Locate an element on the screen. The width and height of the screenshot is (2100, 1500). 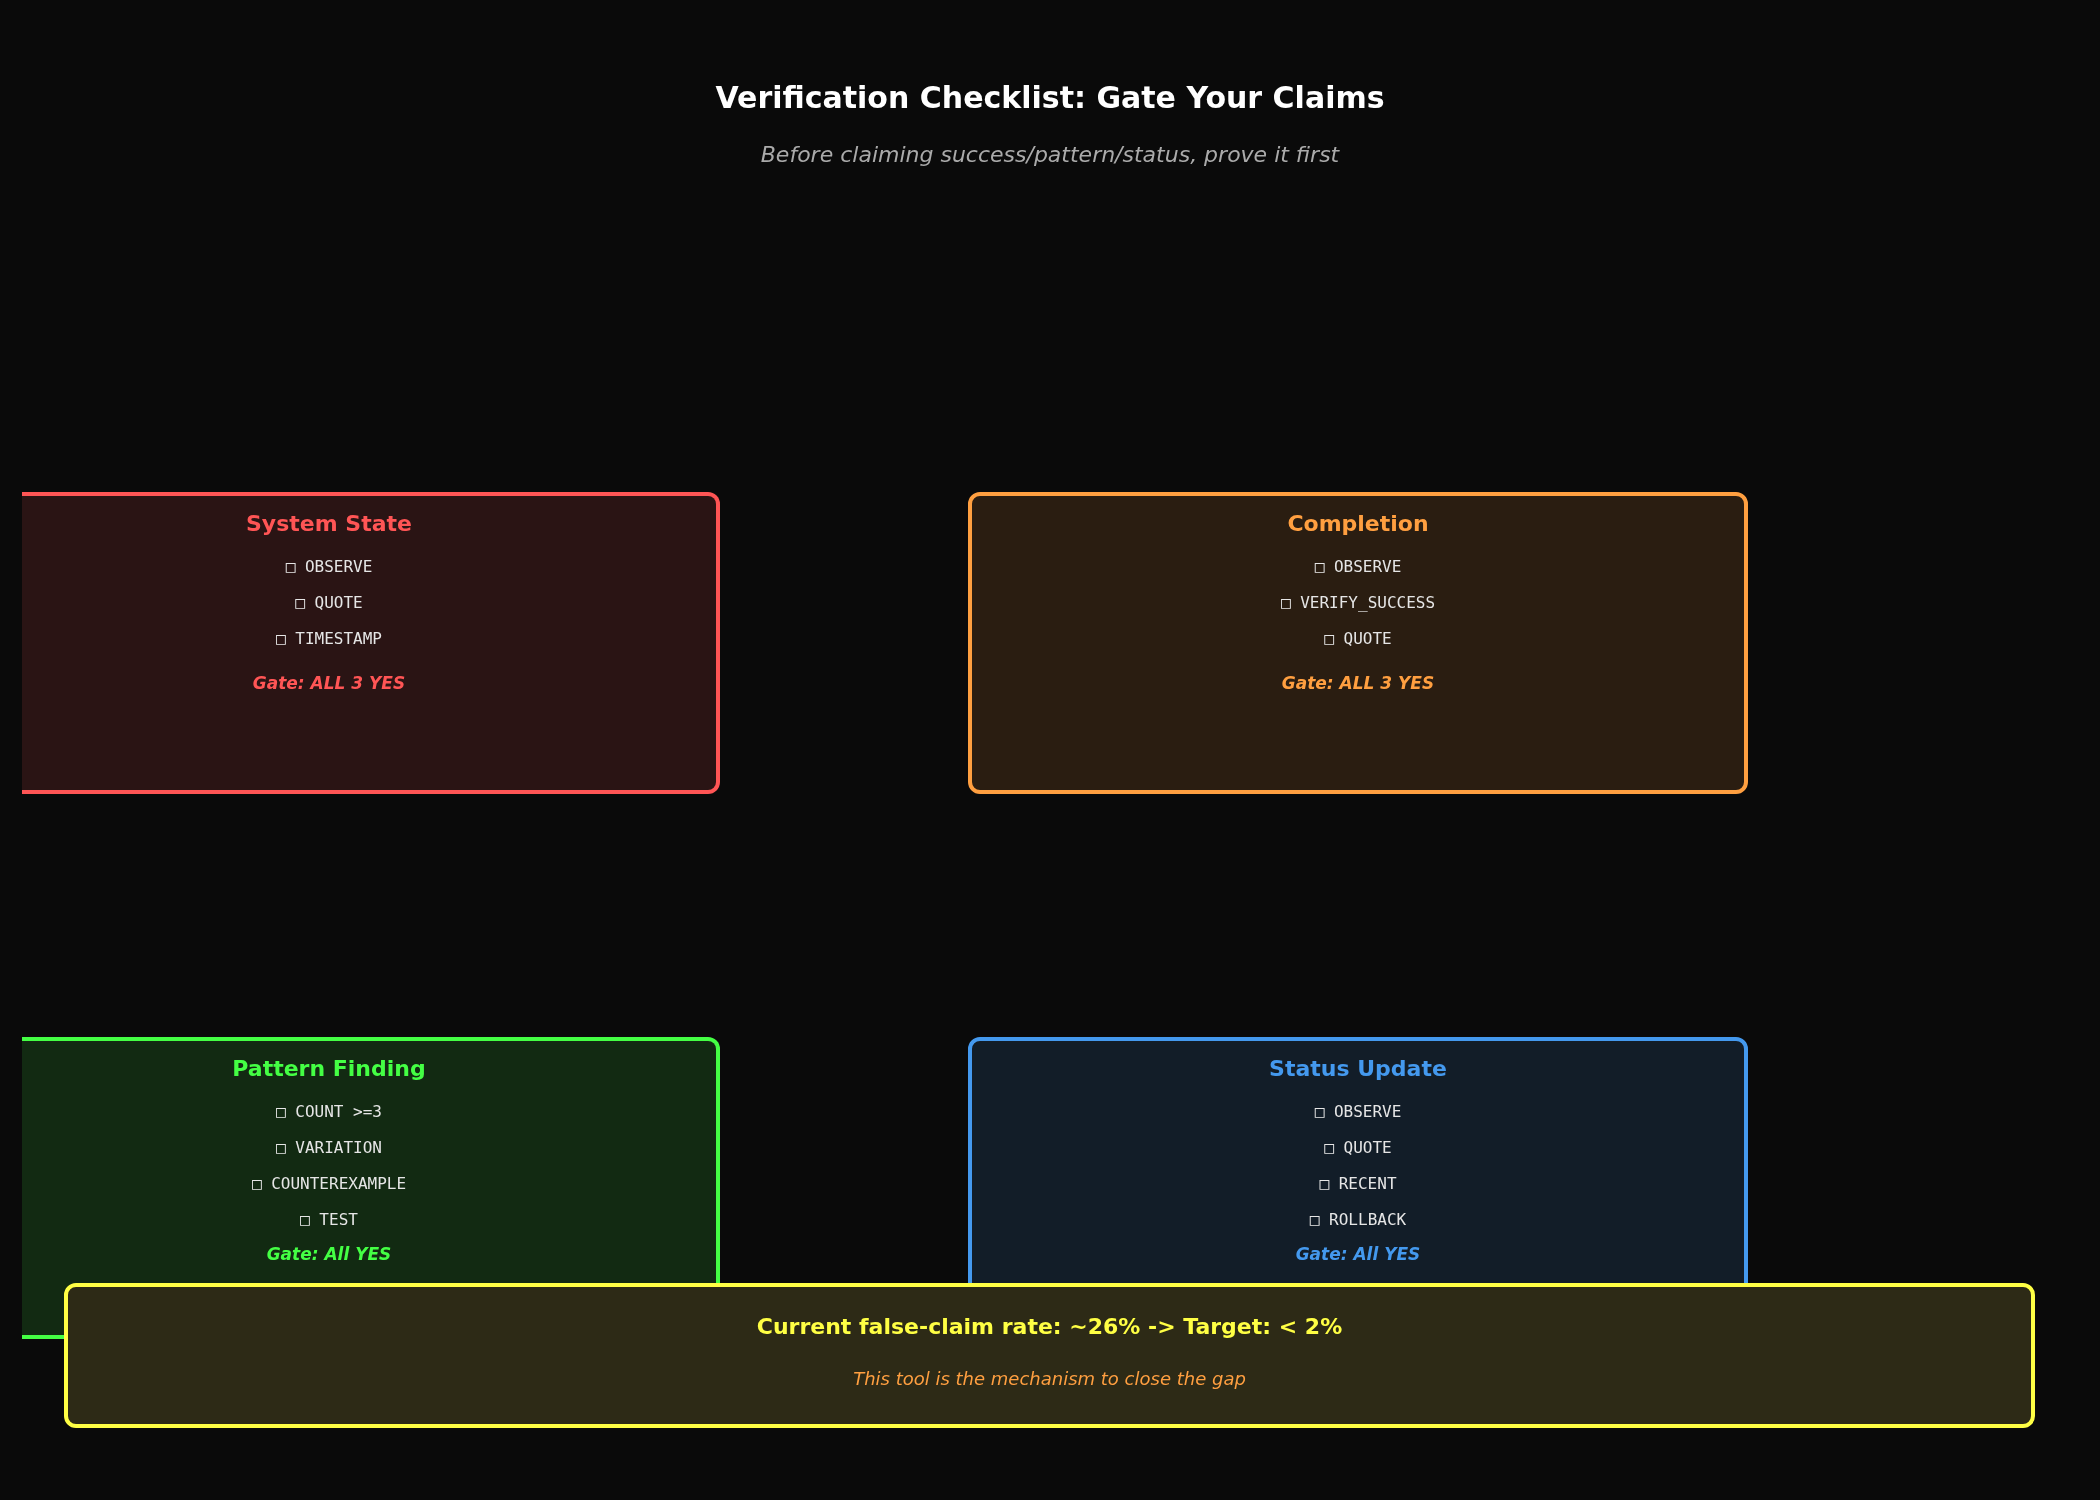
banner-headline: Current false-claim rate: ~26% -> Target: < 2% is located at coordinates (1049, 1327).